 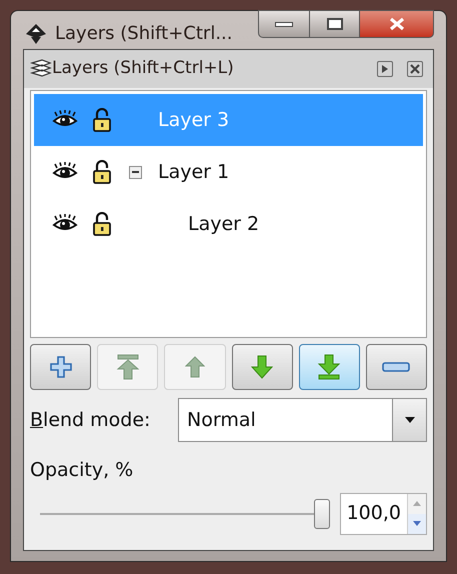 I want to click on panel-menu-button, so click(x=385, y=69).